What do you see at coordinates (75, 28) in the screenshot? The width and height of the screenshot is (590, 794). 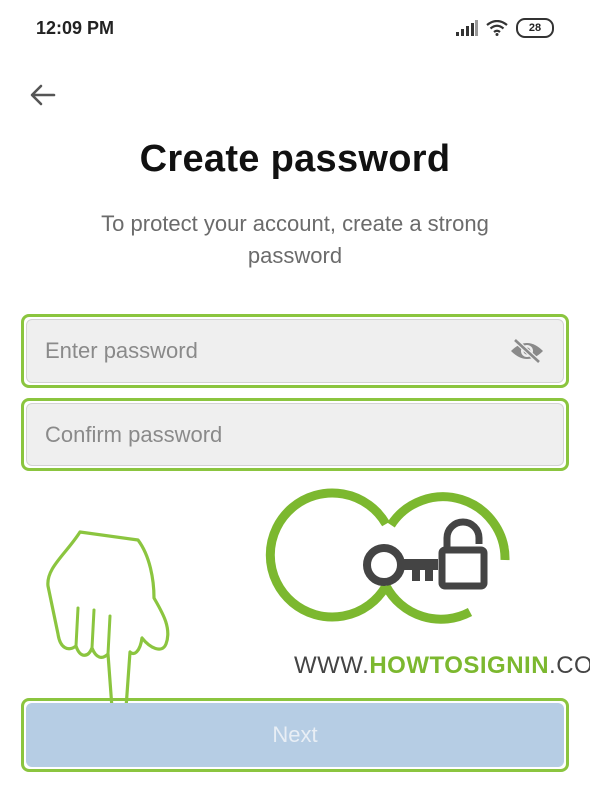 I see `status-time: 12:09 PM` at bounding box center [75, 28].